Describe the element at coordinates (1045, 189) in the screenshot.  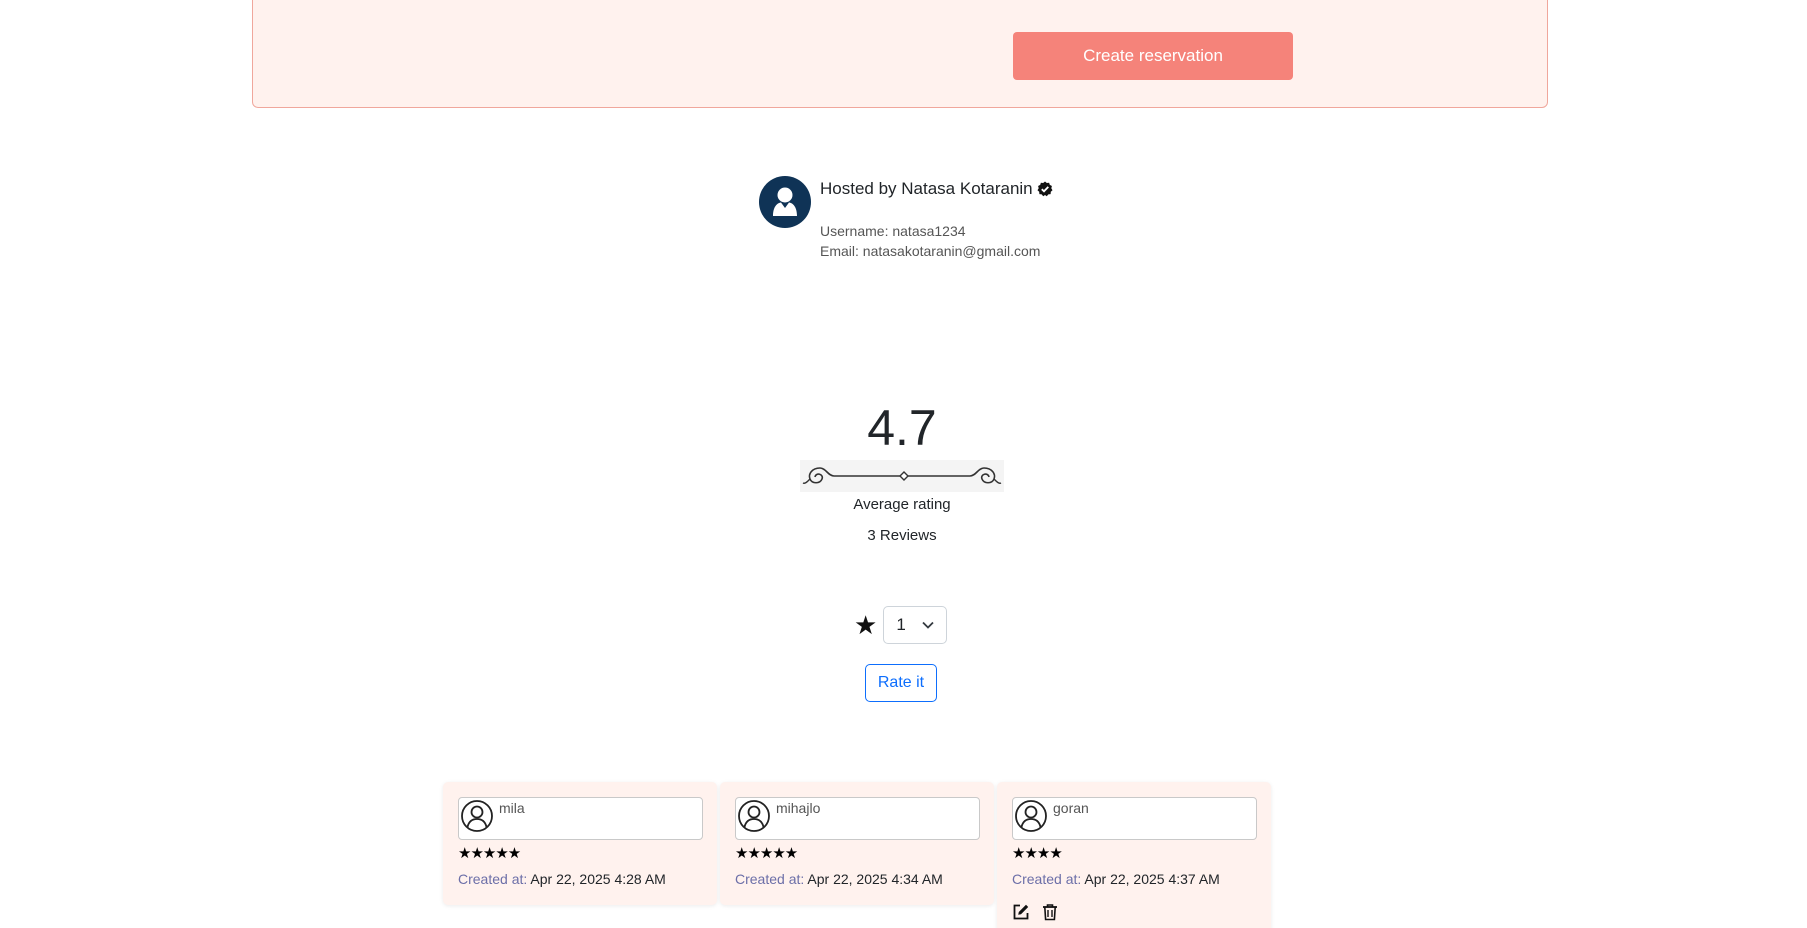
I see `verified-badge-icon` at that location.